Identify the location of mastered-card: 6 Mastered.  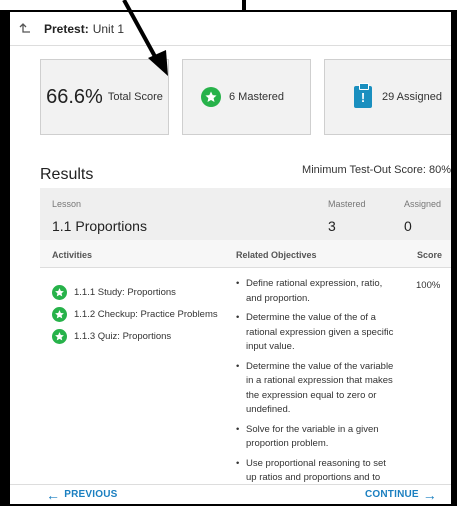
(246, 97).